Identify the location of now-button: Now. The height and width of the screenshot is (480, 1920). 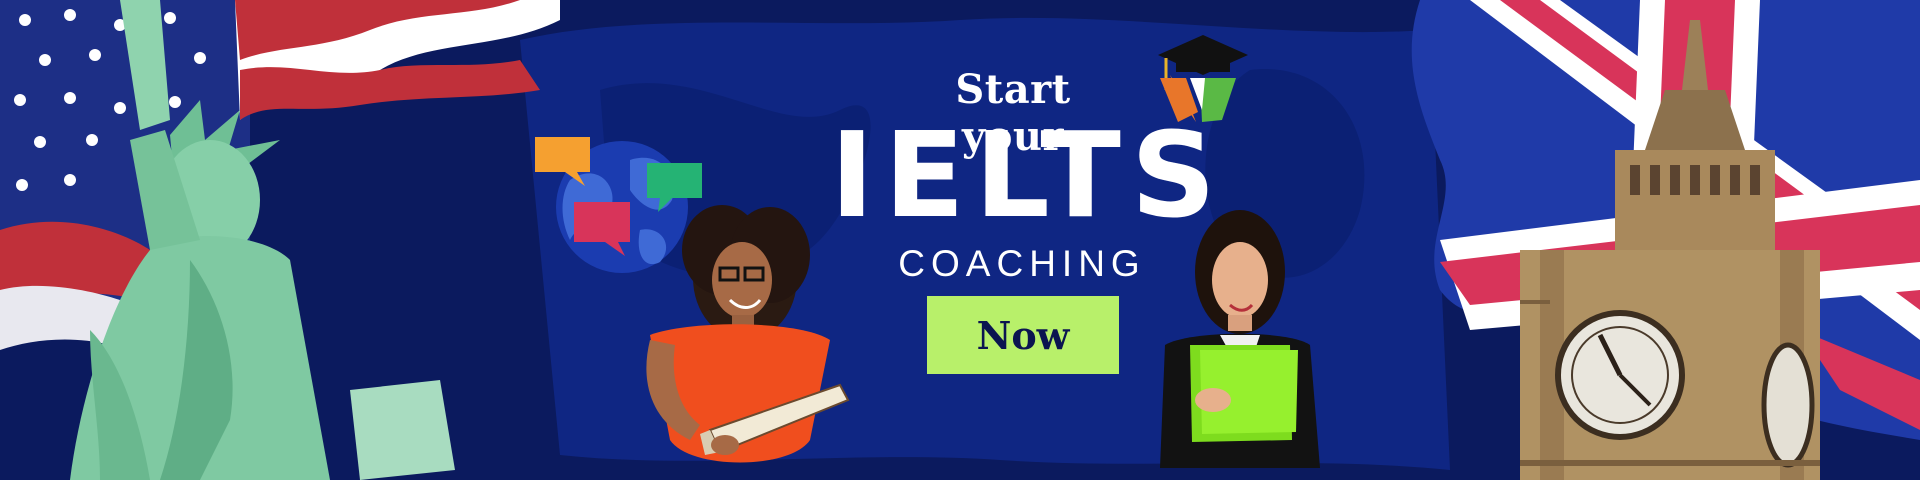
(1023, 335).